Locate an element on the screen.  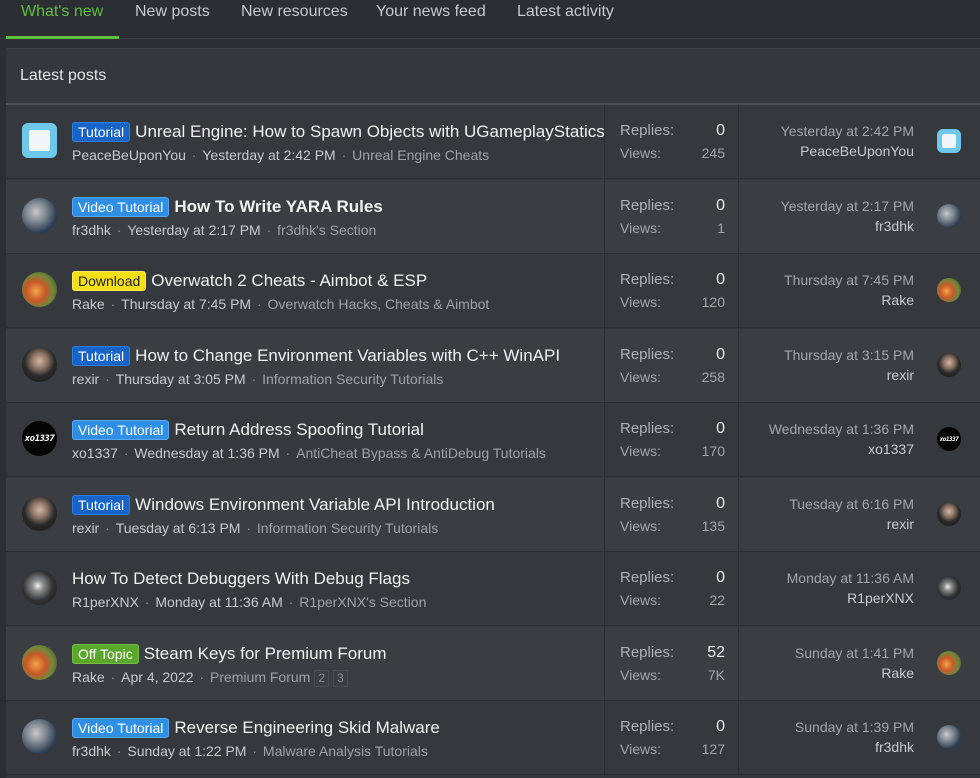
thread-forum-link: R1perXNX's Section is located at coordinates (362, 602).